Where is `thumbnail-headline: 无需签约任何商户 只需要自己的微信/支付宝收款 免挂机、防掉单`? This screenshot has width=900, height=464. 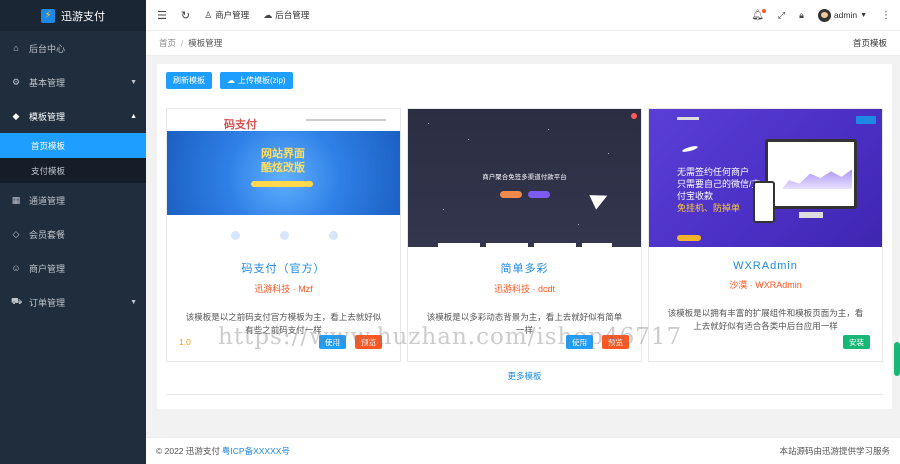
thumbnail-headline: 无需签约任何商户 只需要自己的微信/支付宝收款 免挂机、防掉单 is located at coordinates (719, 190).